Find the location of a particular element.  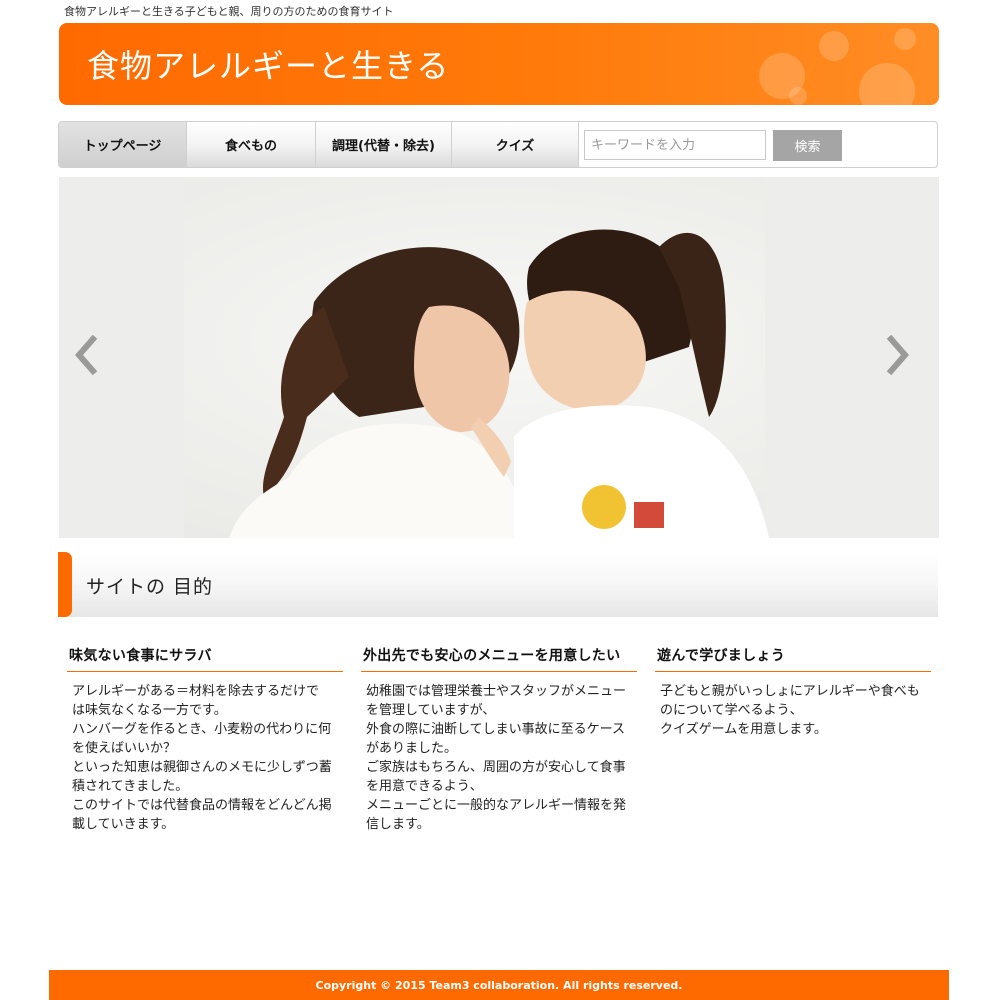

column-line: メニューごとに一般的なアレルギー情報を発 is located at coordinates (496, 805).